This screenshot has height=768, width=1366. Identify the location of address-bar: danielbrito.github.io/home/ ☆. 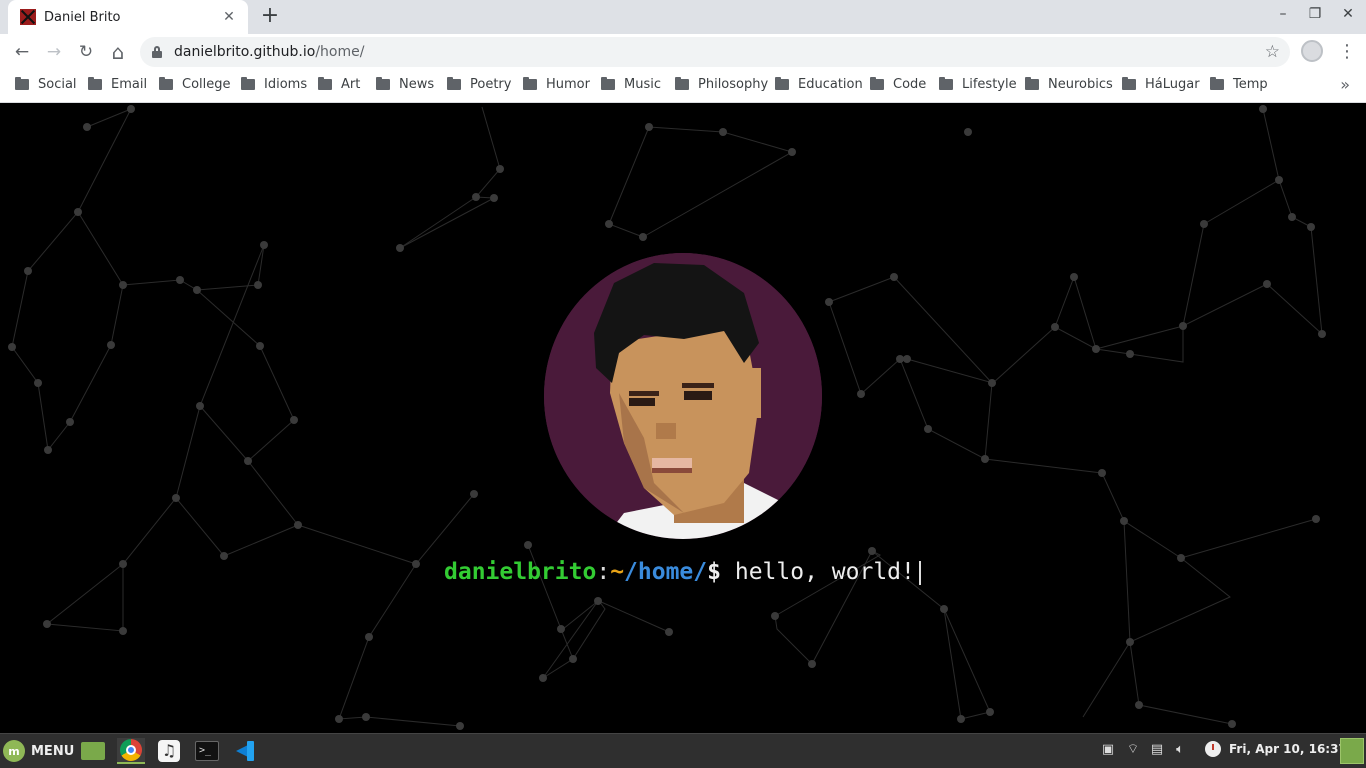
(715, 52).